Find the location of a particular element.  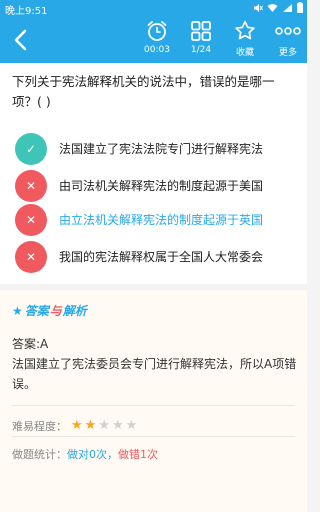

option-c: ✕ 由立法机关解释宪法的制度起源于英国 is located at coordinates (160, 220).